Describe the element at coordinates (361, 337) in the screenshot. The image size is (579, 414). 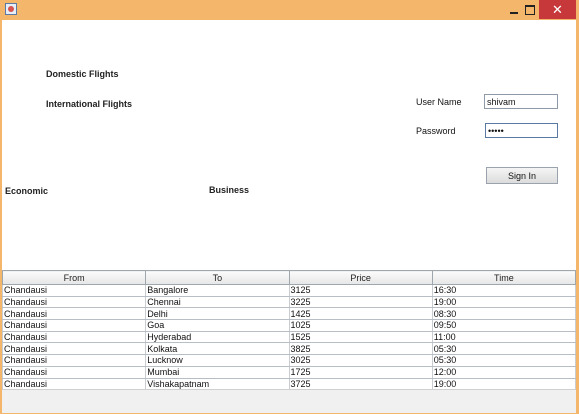
I see `cell-price: 1525` at that location.